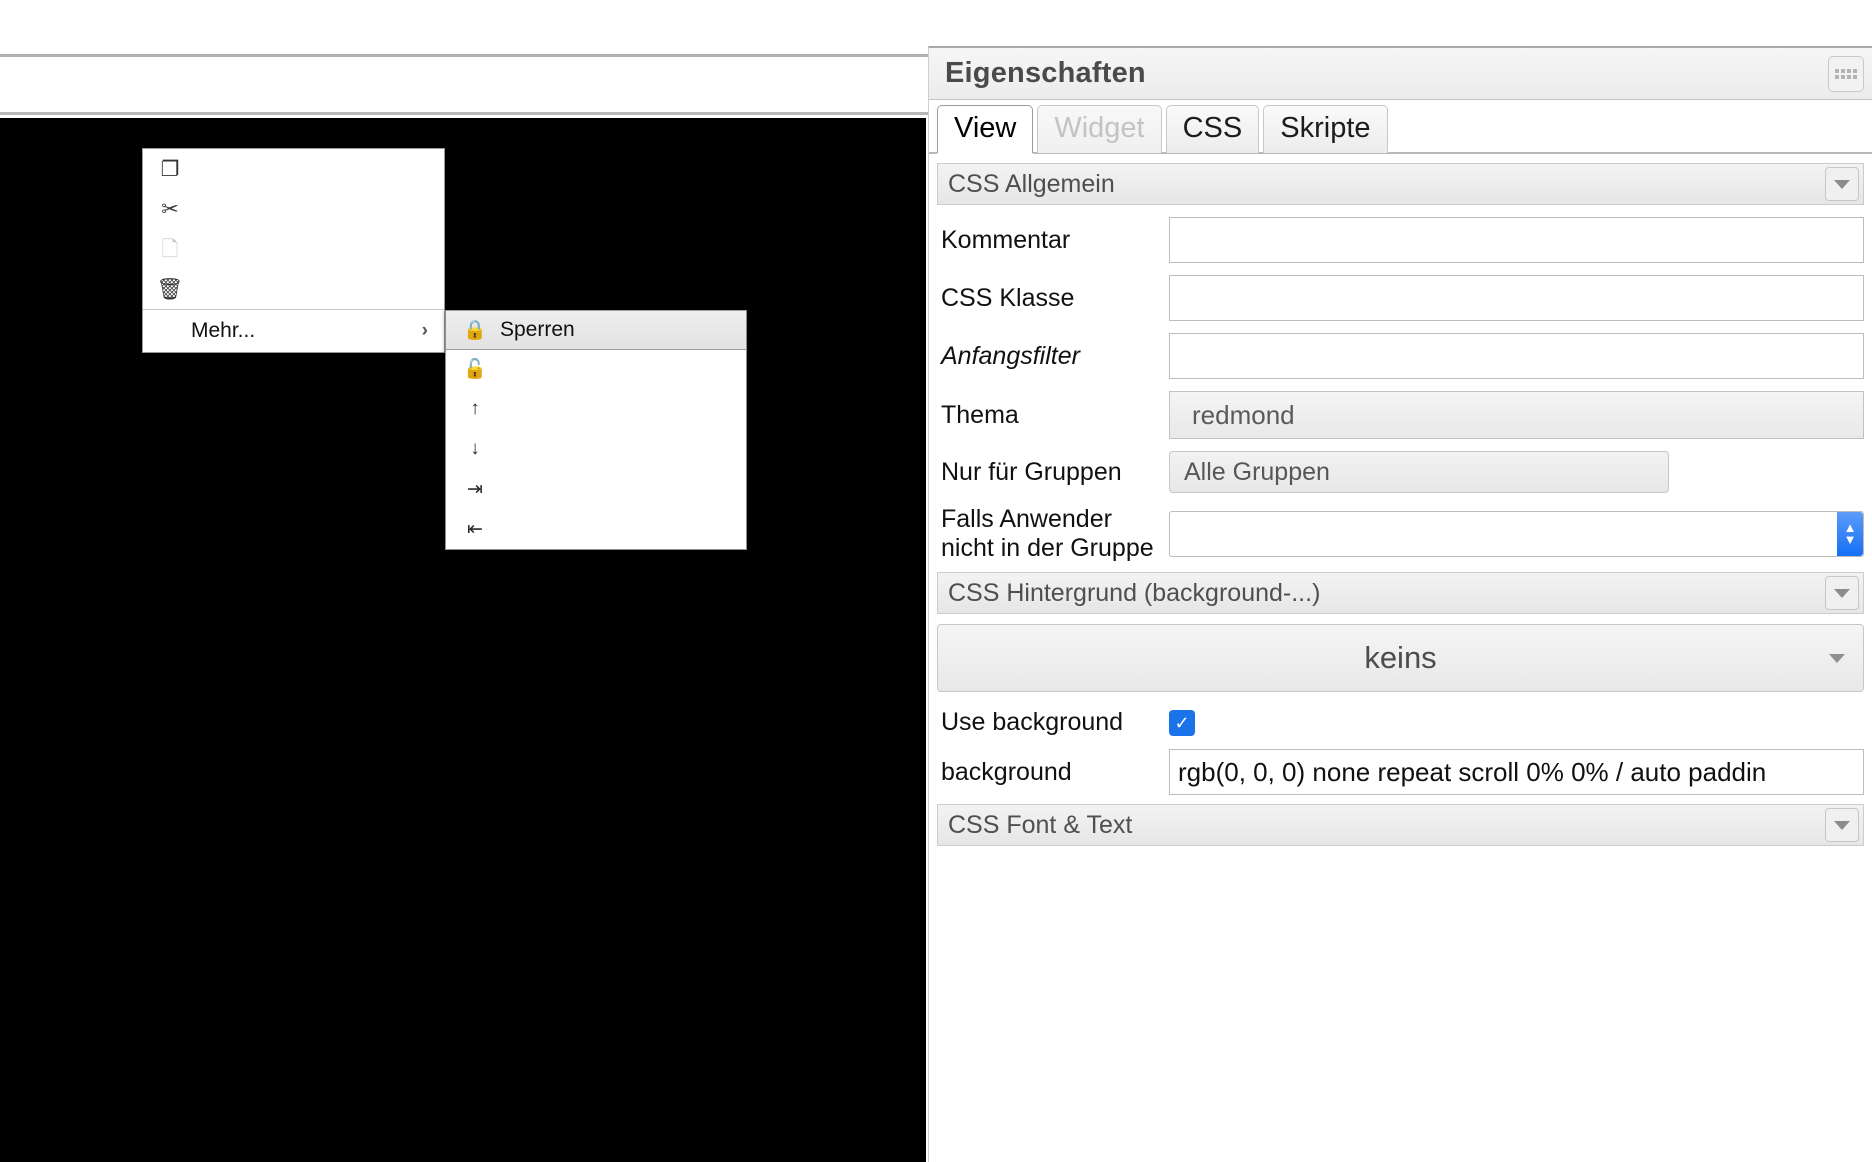  I want to click on chevron-down-icon-background-preset, so click(1837, 658).